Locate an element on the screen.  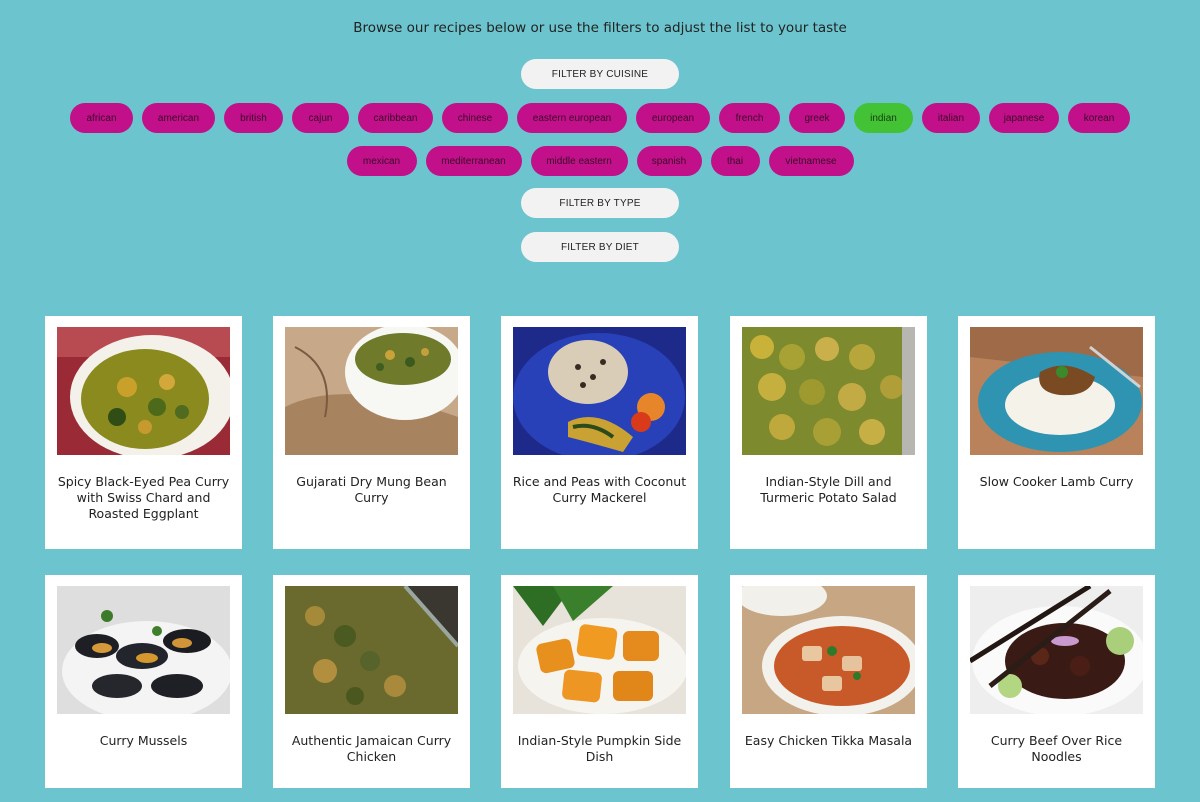
recipe-card: Easy Chicken Tikka Masala is located at coordinates (828, 681).